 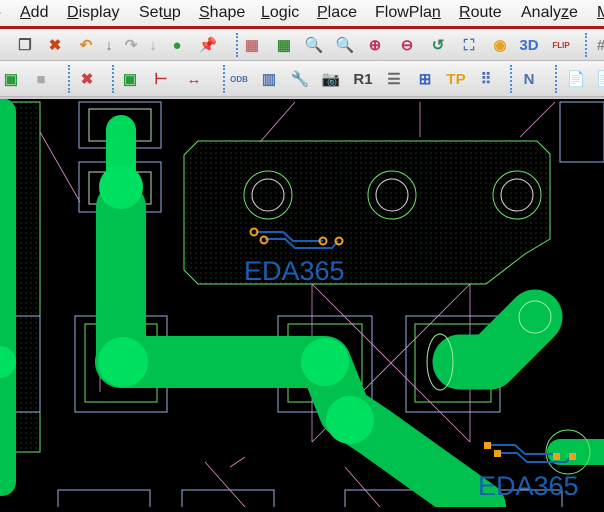 I want to click on document-icon: 📄, so click(x=576, y=79).